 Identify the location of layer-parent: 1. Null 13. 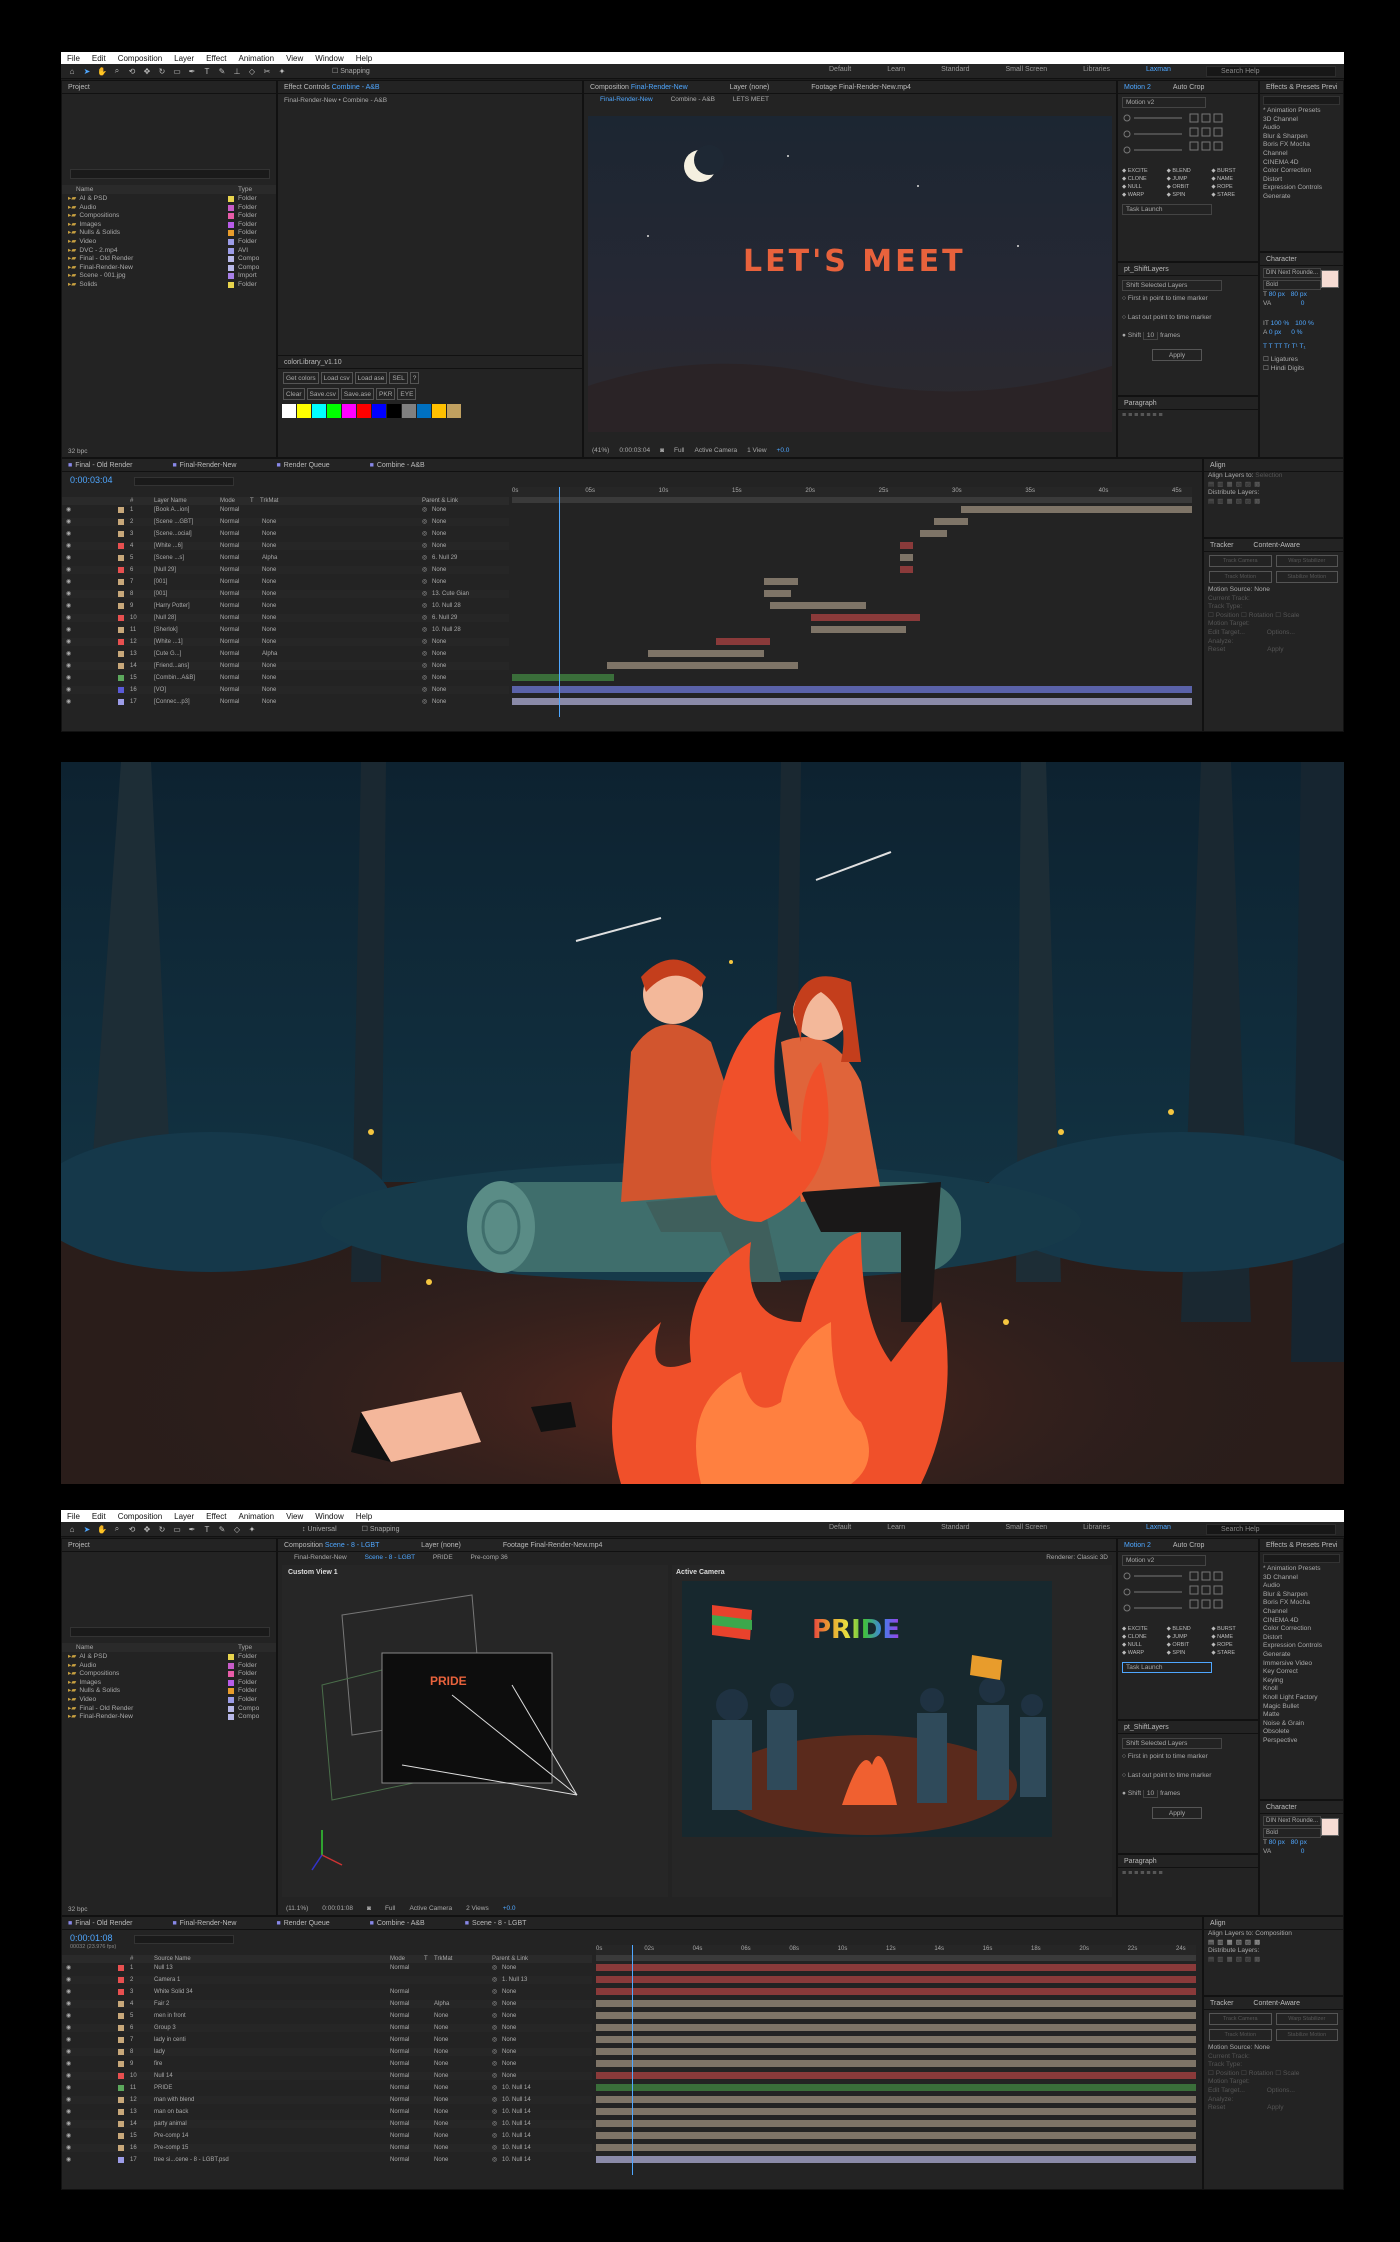
(514, 1980).